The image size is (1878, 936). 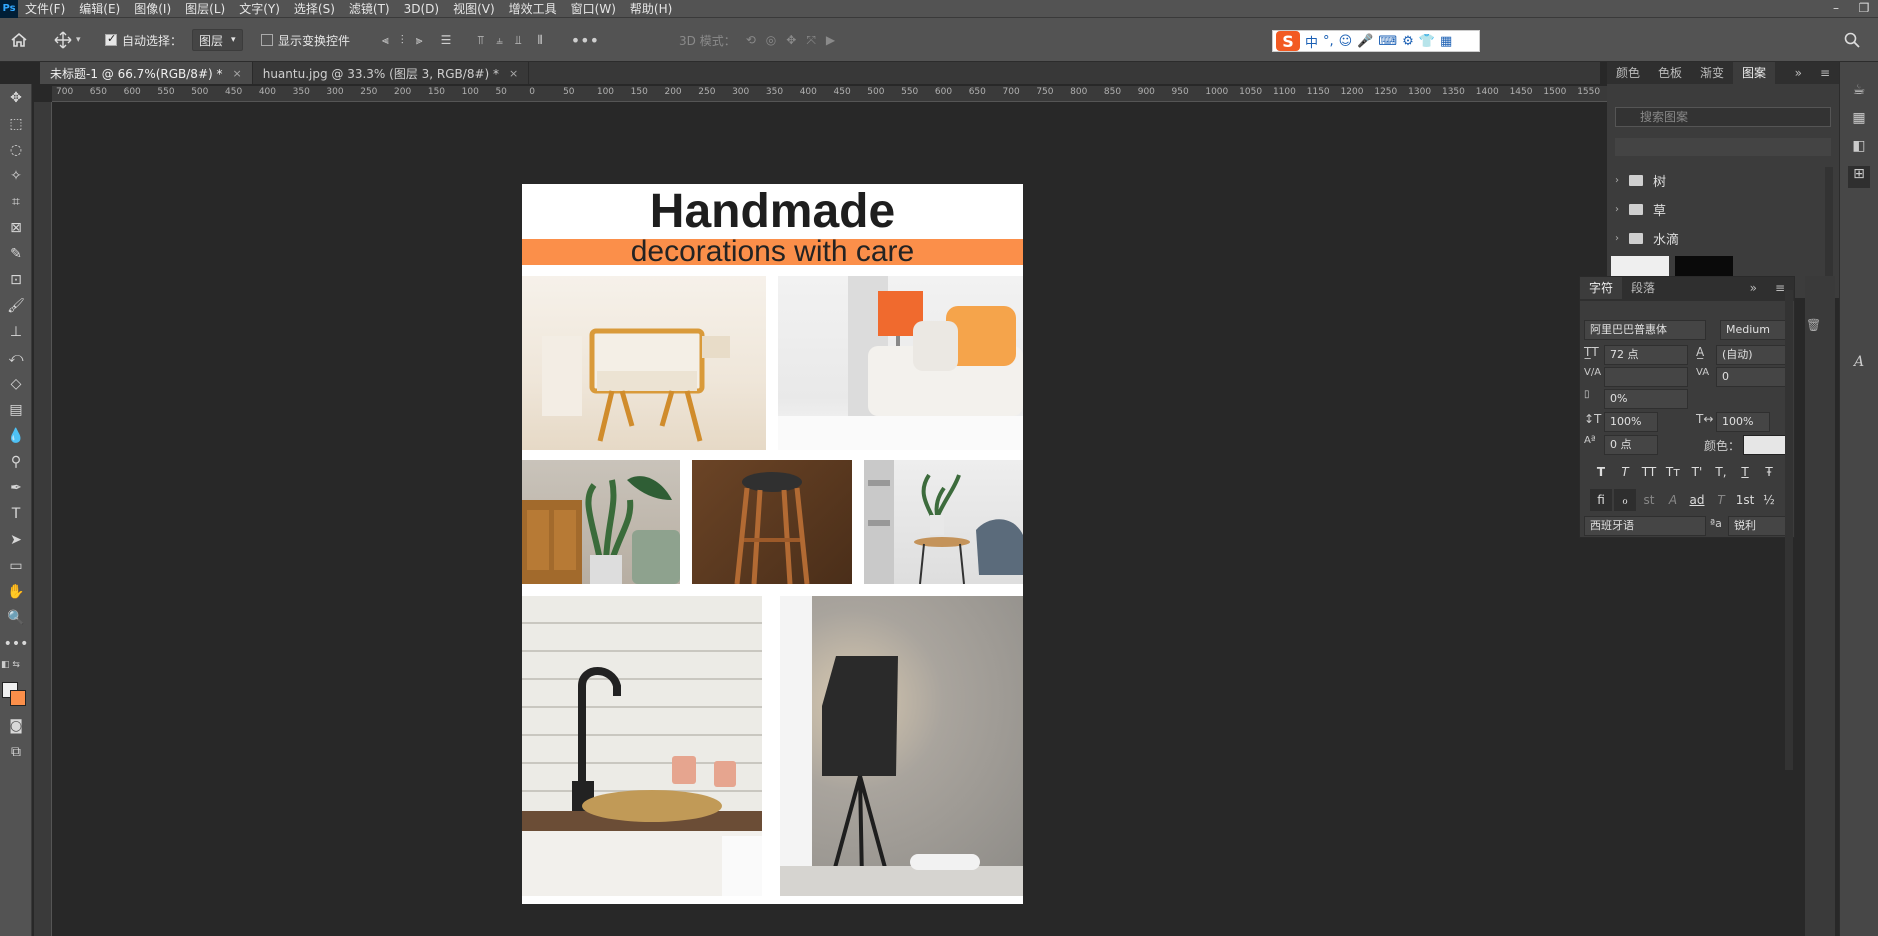 I want to click on hand-tool-icon: ✋, so click(x=16, y=592).